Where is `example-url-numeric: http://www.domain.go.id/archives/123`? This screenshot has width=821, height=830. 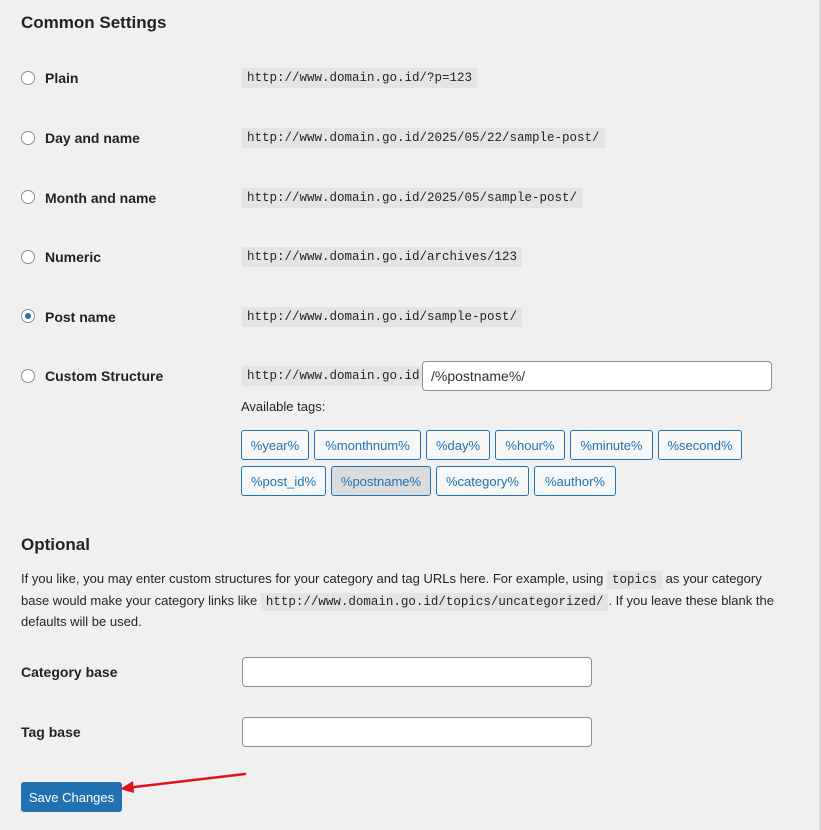 example-url-numeric: http://www.domain.go.id/archives/123 is located at coordinates (382, 257).